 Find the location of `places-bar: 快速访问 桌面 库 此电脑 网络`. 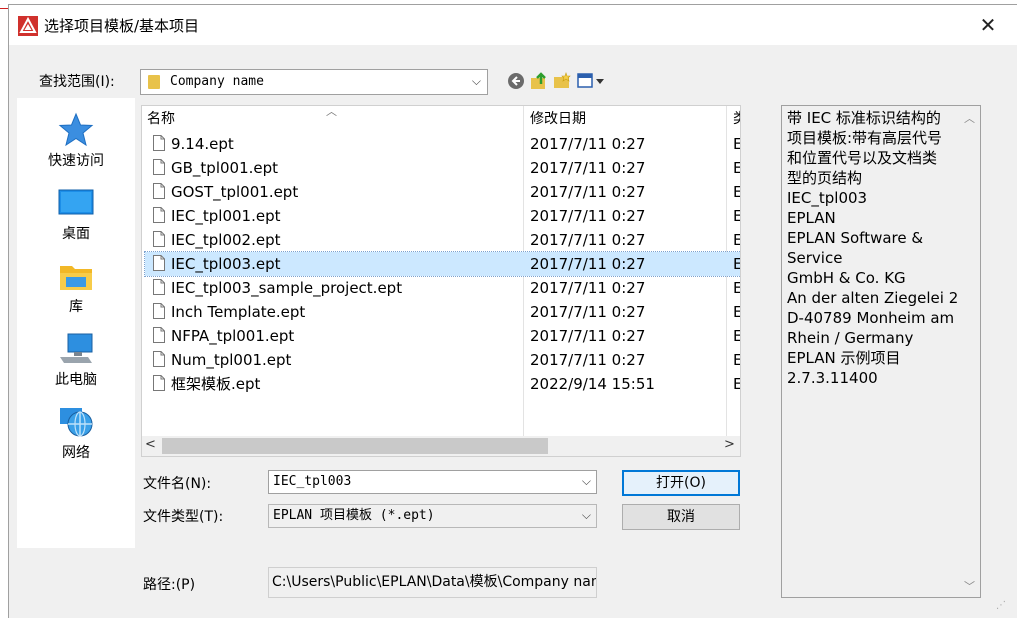

places-bar: 快速访问 桌面 库 此电脑 网络 is located at coordinates (76, 323).